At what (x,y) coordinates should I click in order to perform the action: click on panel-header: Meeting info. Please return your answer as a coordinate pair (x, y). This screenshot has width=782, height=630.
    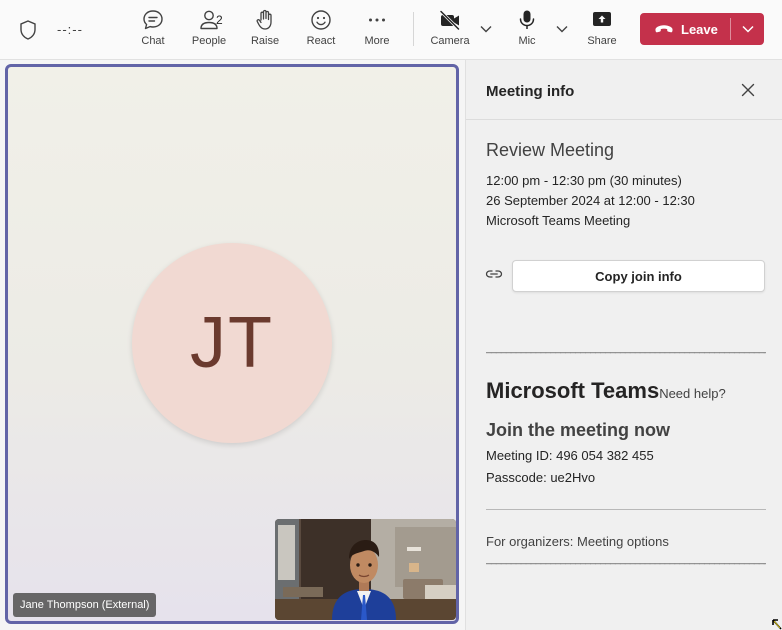
    Looking at the image, I should click on (624, 90).